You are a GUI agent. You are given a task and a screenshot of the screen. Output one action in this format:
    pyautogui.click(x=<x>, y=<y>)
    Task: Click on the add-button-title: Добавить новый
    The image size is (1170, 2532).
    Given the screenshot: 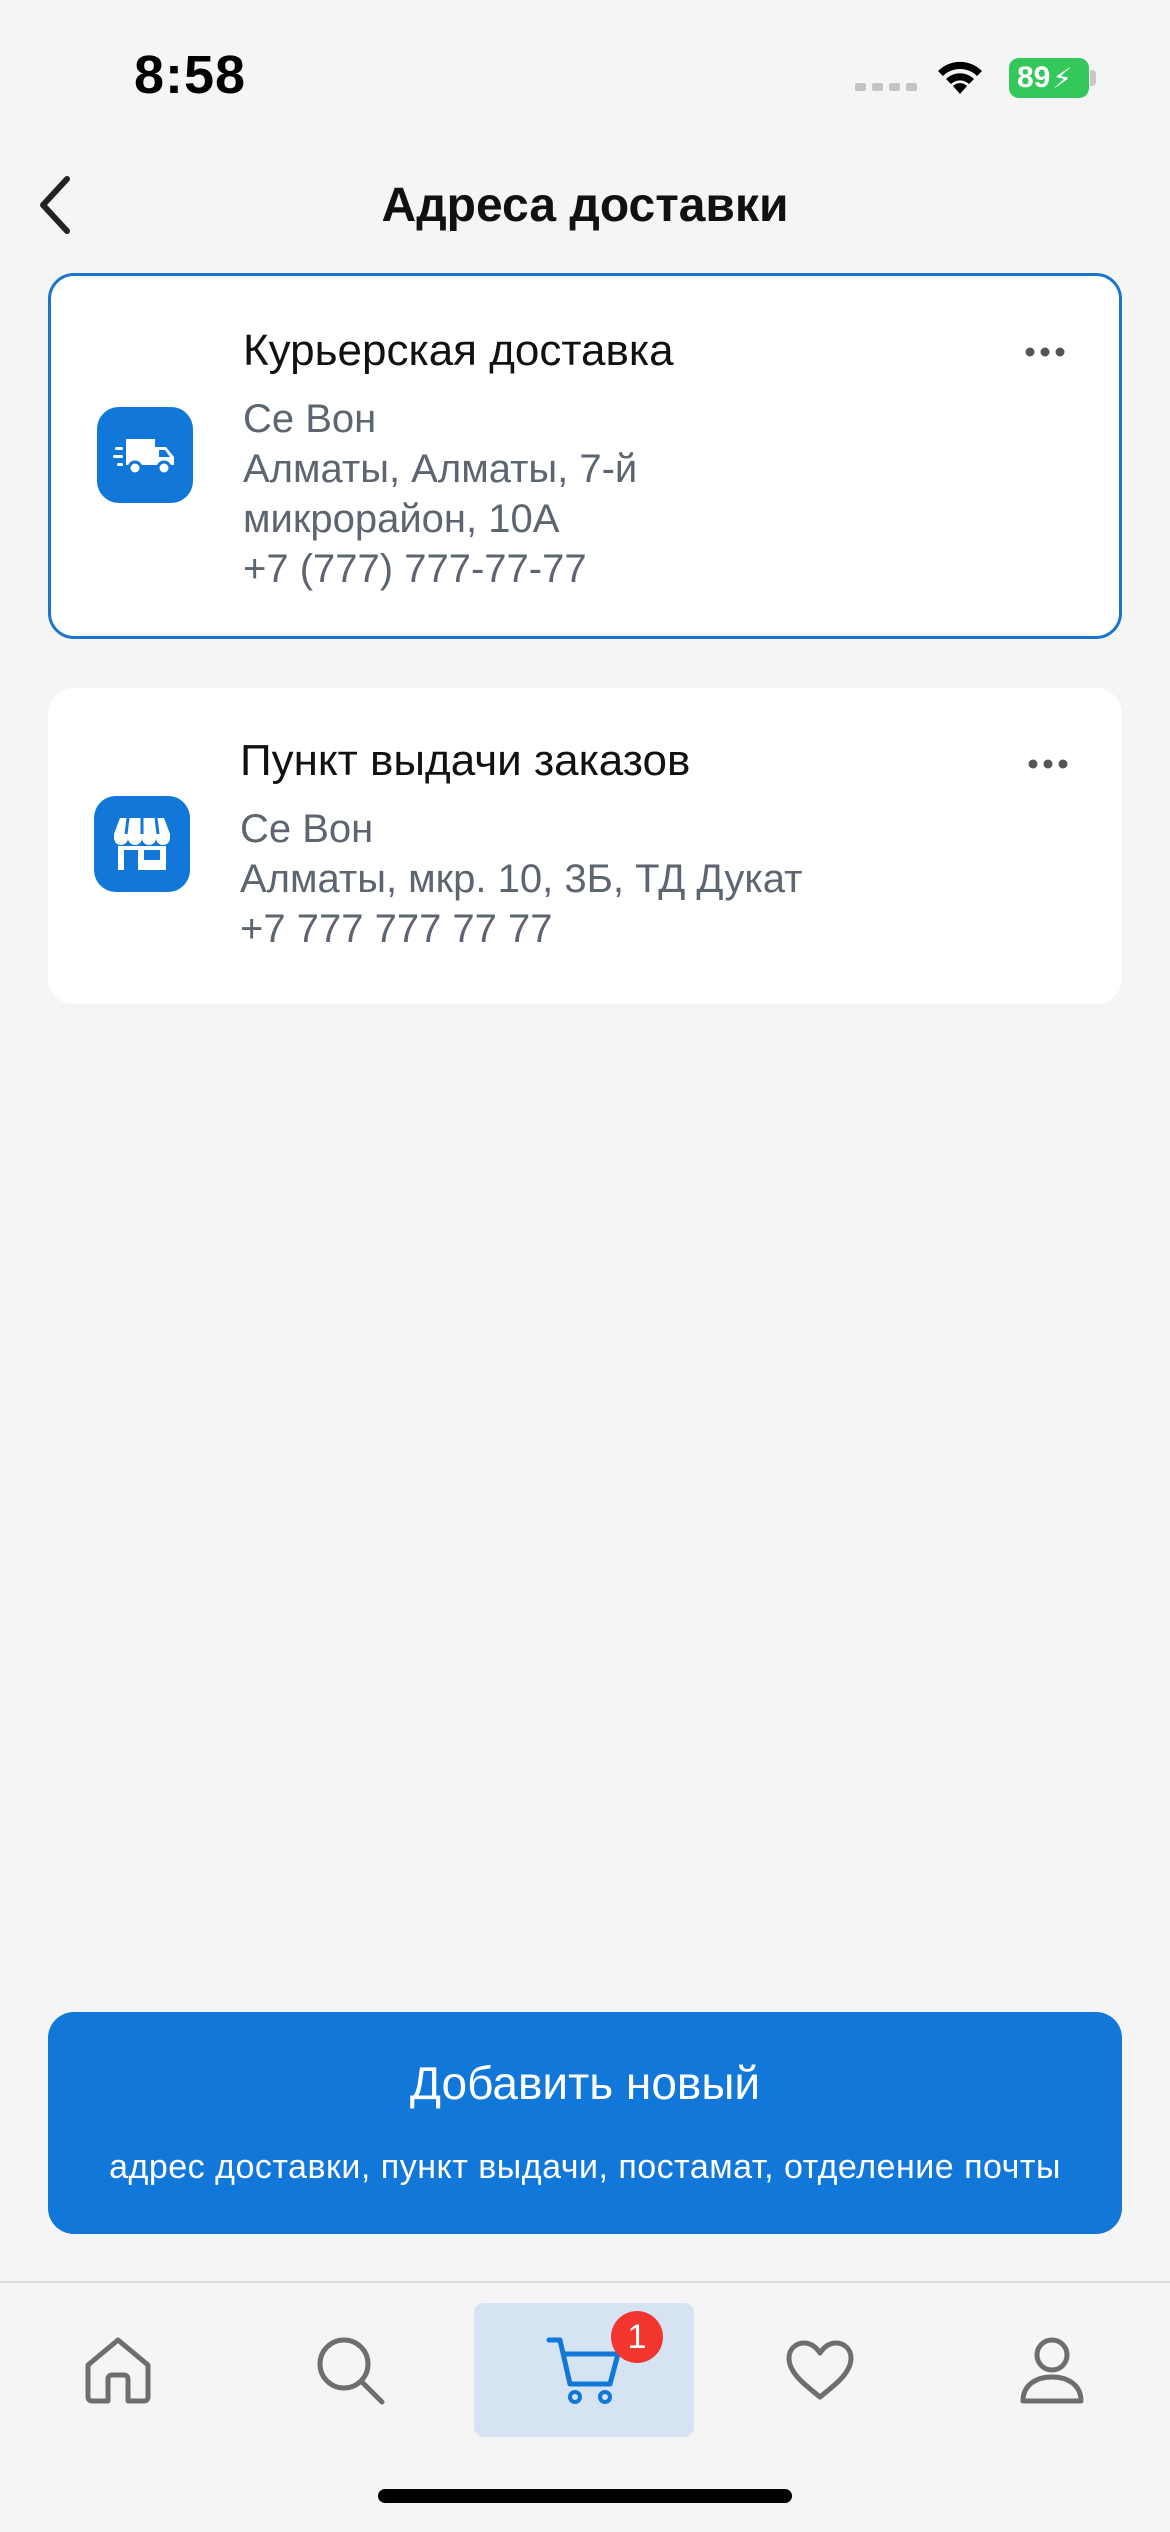 What is the action you would take?
    pyautogui.click(x=585, y=2083)
    